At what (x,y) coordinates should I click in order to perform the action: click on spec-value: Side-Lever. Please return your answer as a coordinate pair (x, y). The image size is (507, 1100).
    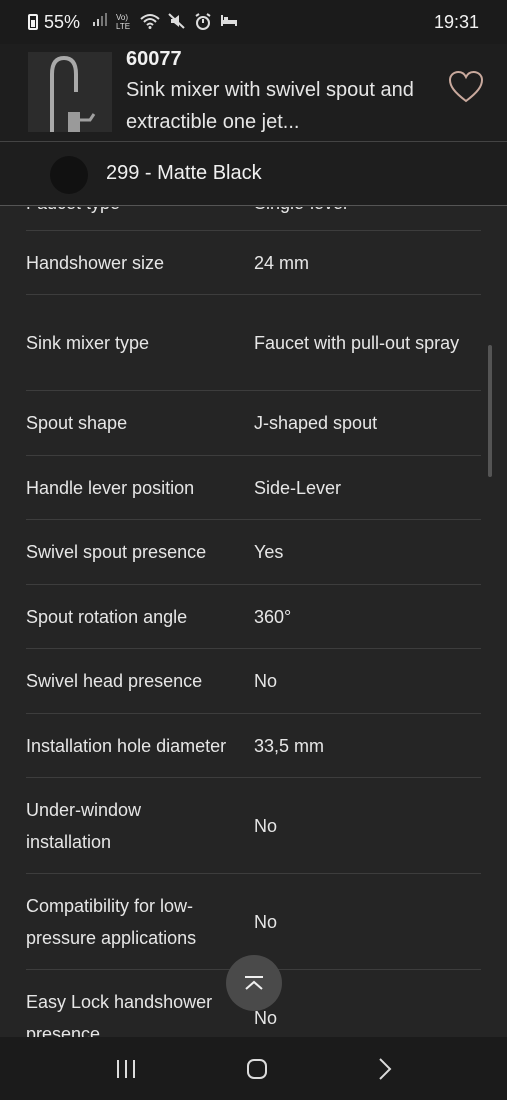
    Looking at the image, I should click on (298, 487).